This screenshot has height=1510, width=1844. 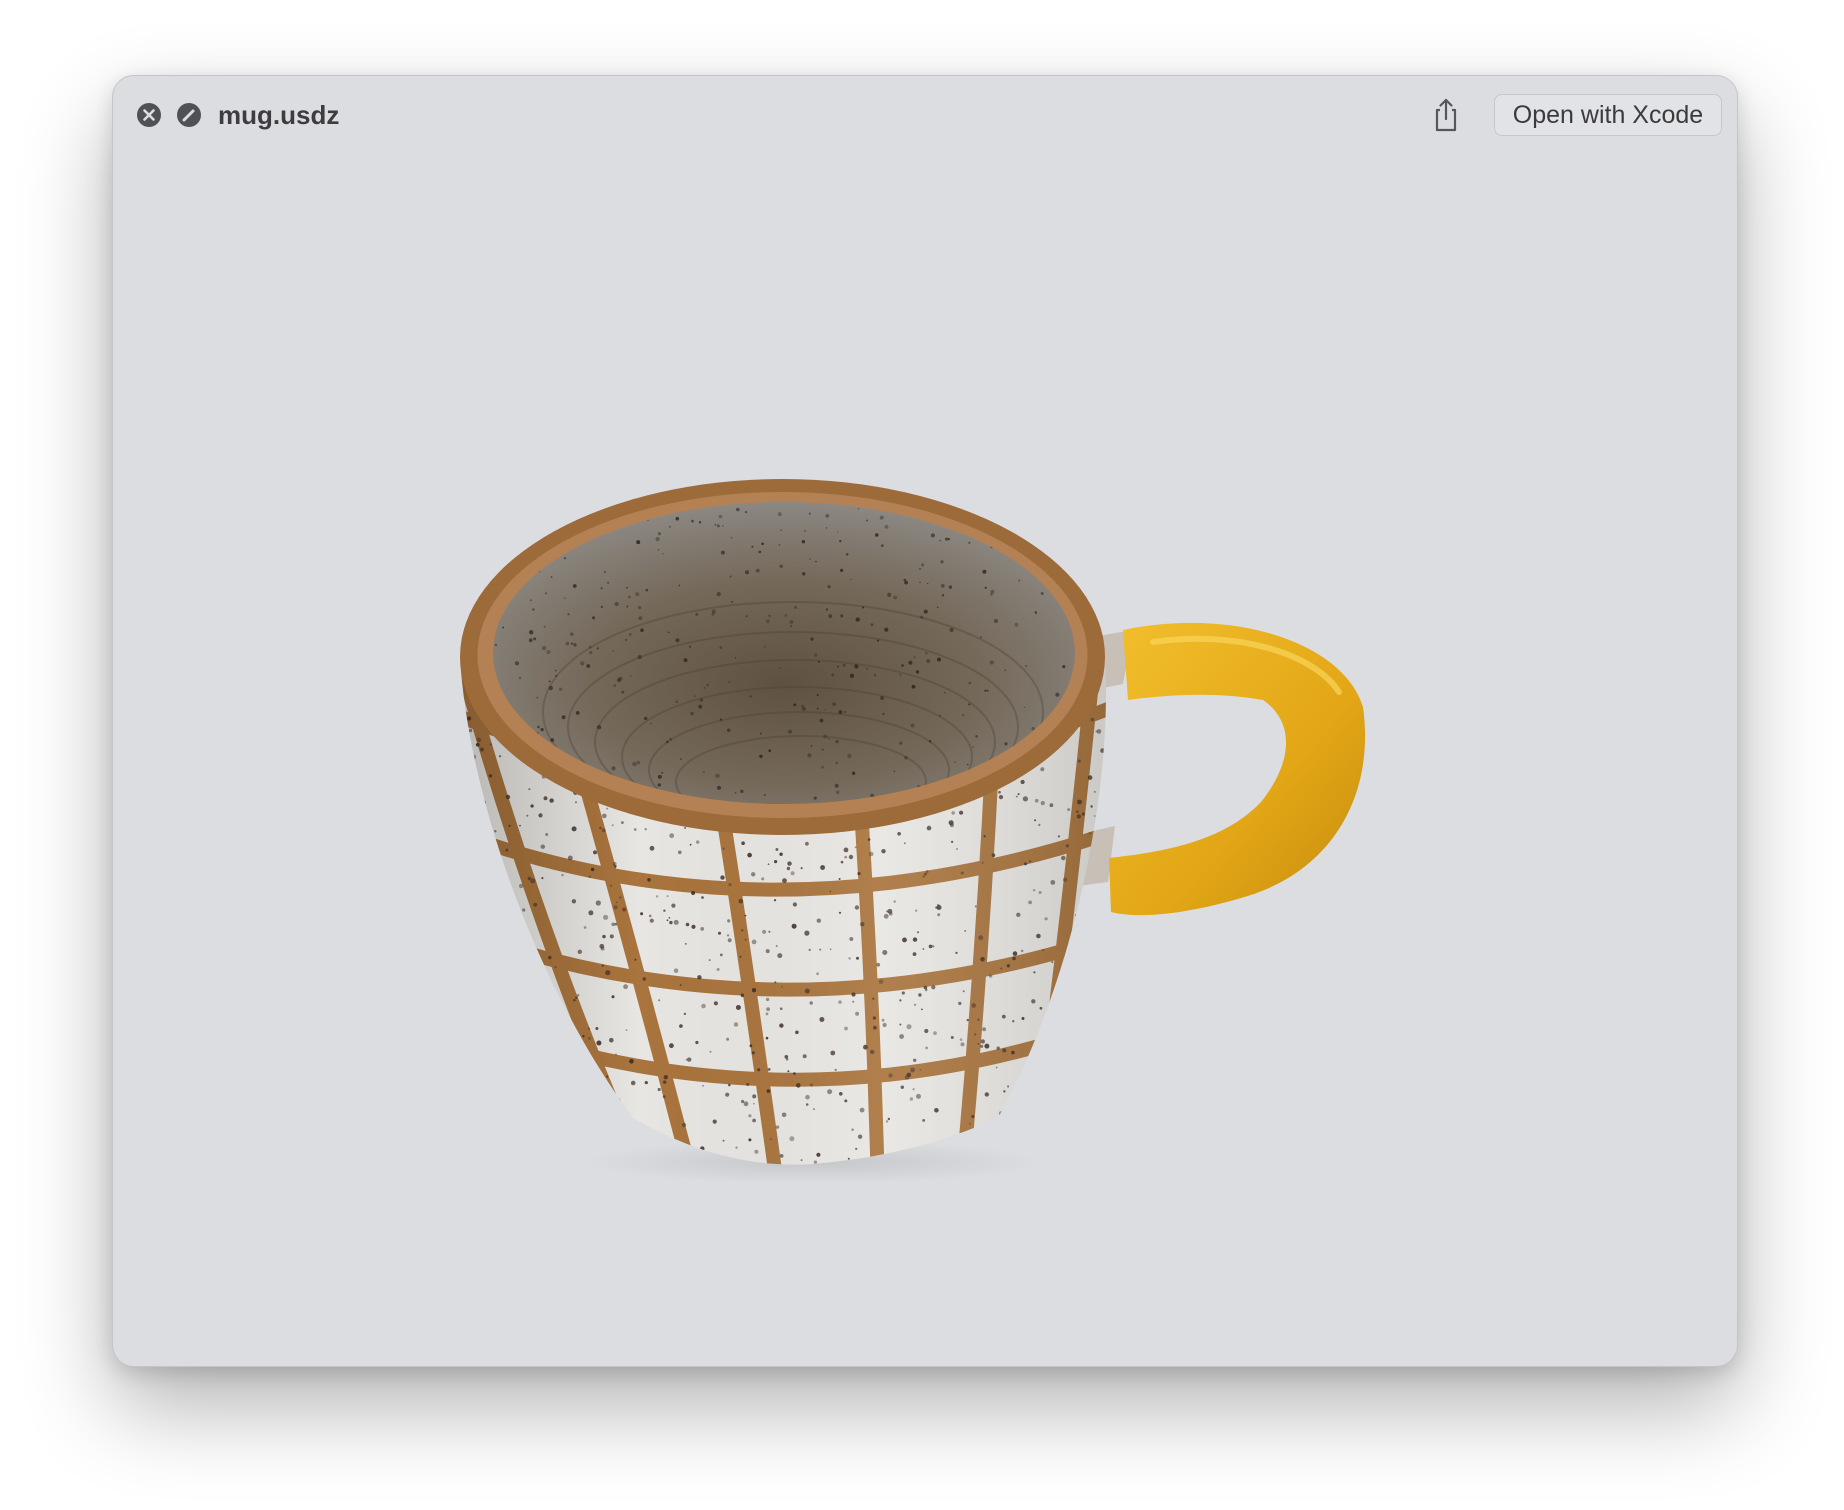 What do you see at coordinates (1446, 115) in the screenshot?
I see `share-icon` at bounding box center [1446, 115].